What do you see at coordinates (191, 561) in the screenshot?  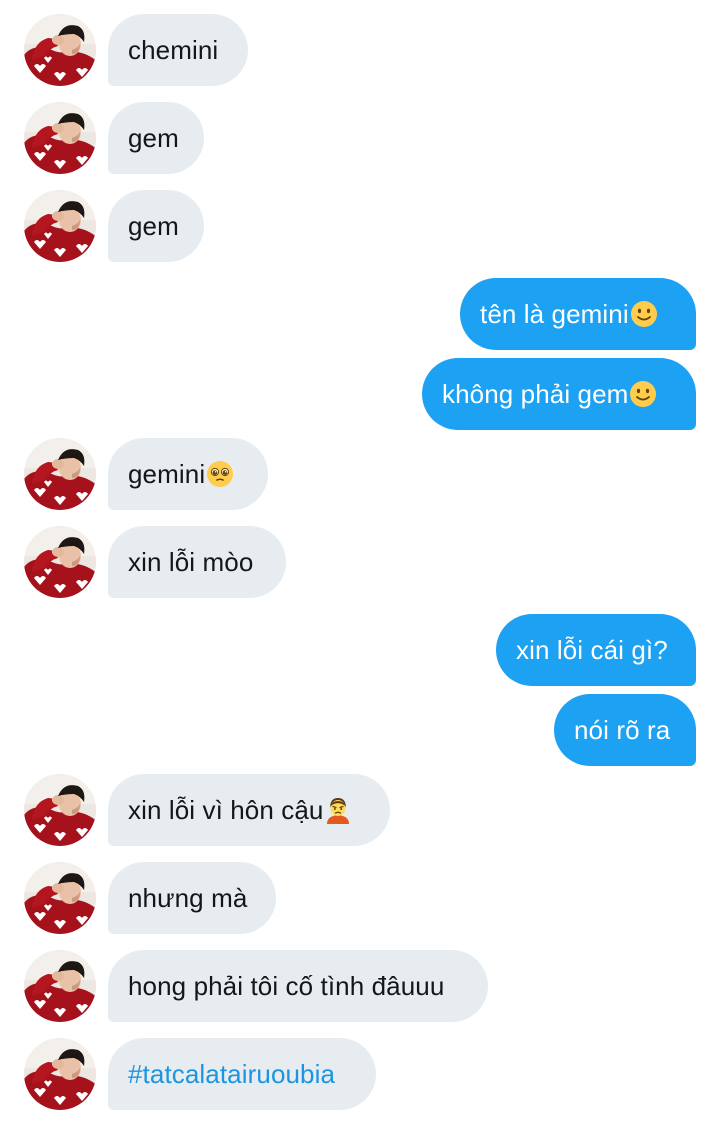 I see `message-text: xin lỗi mòo` at bounding box center [191, 561].